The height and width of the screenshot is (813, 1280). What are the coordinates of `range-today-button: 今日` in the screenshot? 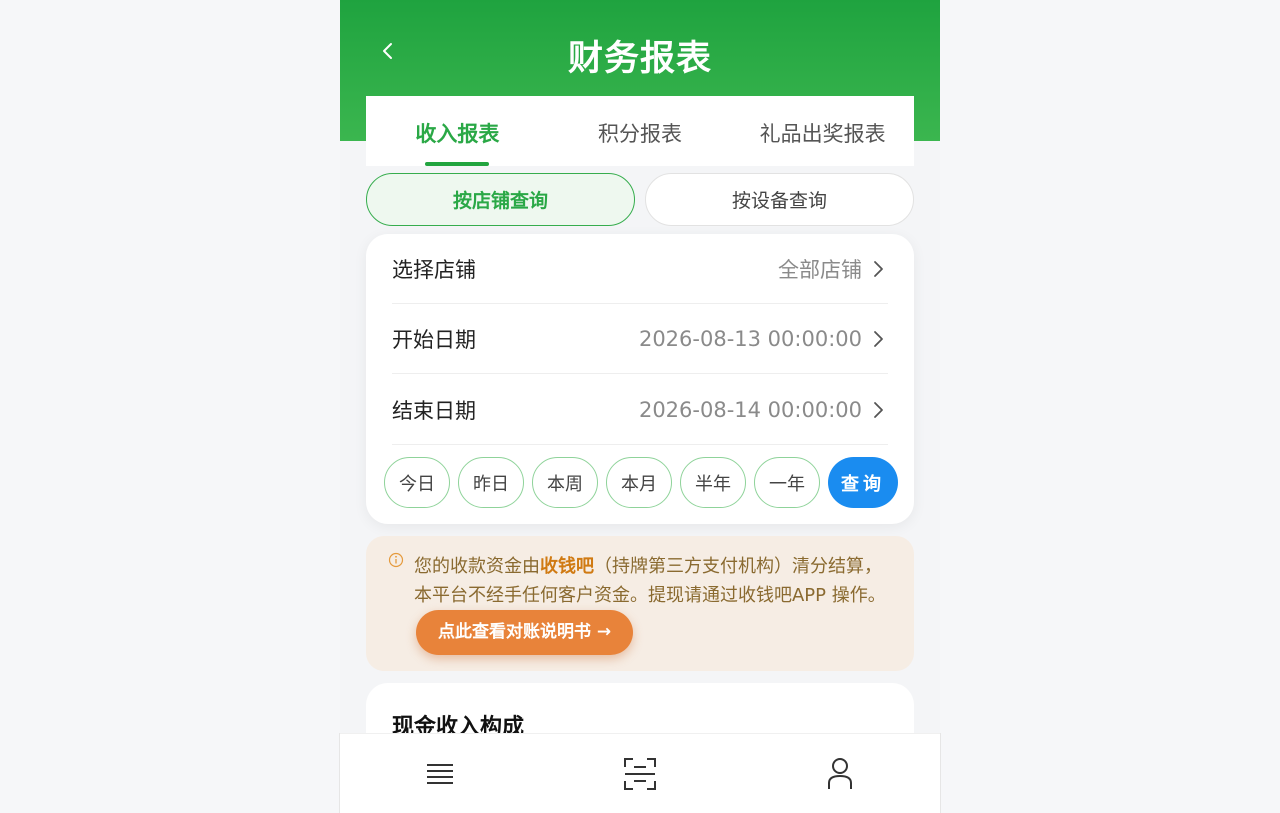 It's located at (417, 482).